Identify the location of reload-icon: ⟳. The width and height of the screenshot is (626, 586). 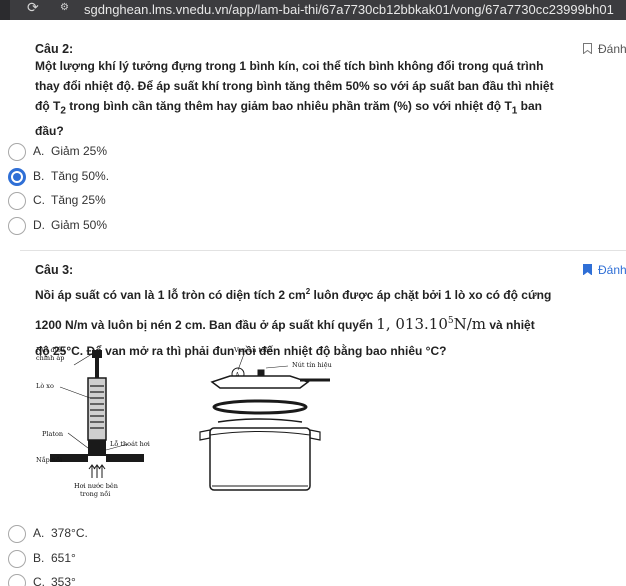
(34, 8).